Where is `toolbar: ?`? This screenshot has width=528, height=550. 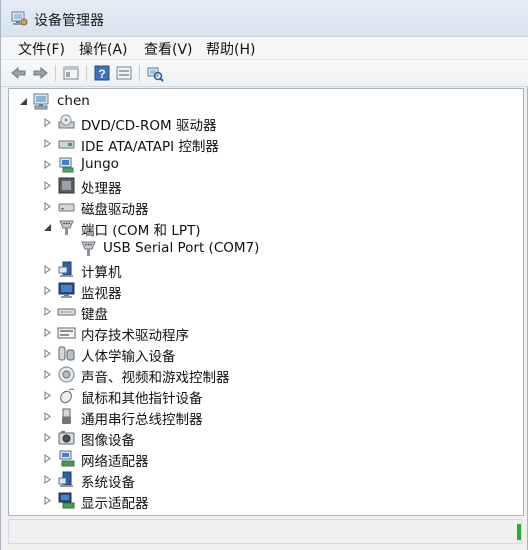 toolbar: ? is located at coordinates (264, 73).